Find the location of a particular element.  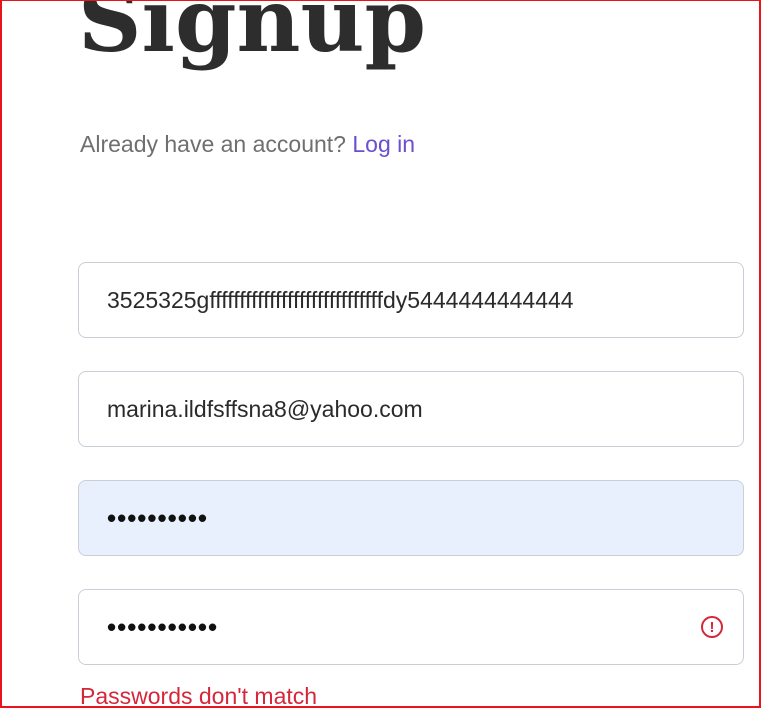

highlight-frame-top is located at coordinates (380, 0).